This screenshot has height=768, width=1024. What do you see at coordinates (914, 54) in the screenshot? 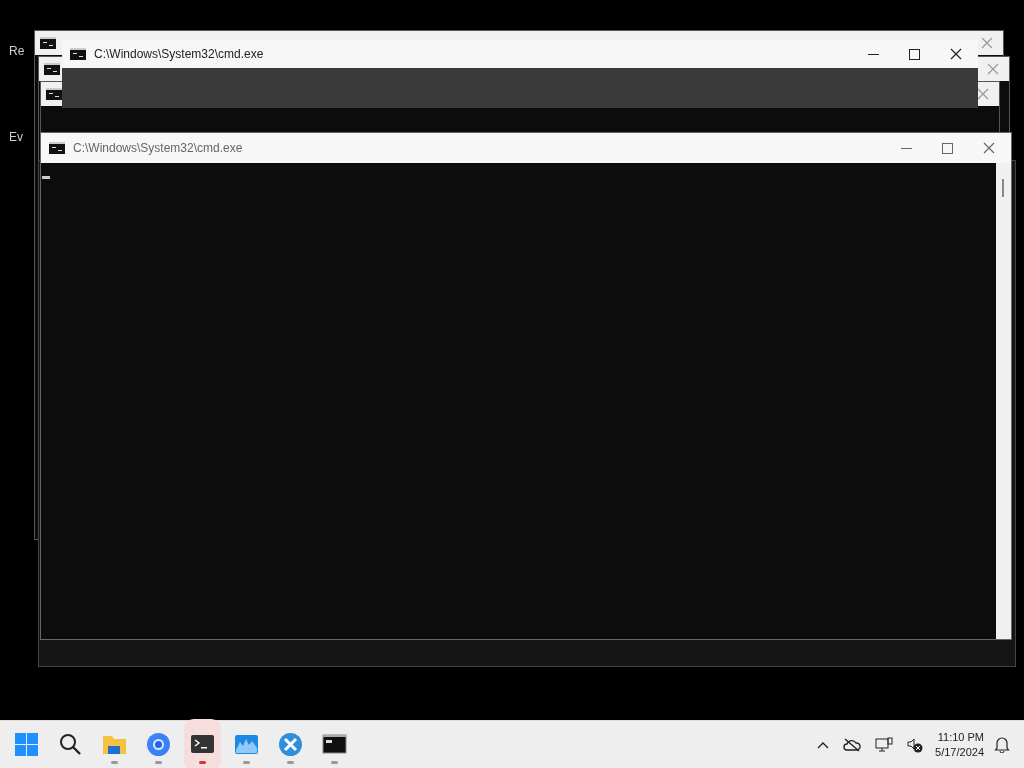
I see `maximize-icon` at bounding box center [914, 54].